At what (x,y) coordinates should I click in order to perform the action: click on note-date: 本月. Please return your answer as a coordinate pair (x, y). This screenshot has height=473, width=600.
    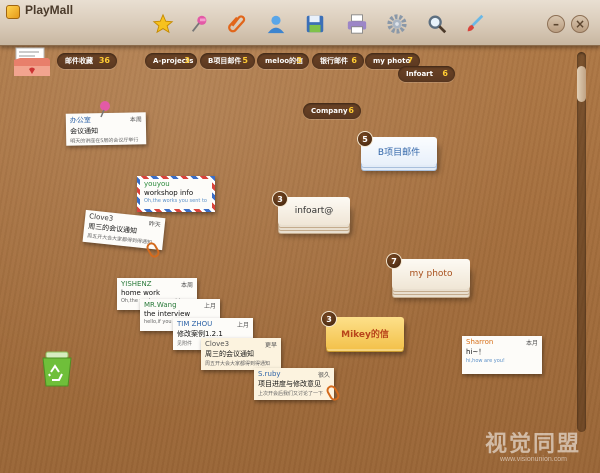
    Looking at the image, I should click on (531, 343).